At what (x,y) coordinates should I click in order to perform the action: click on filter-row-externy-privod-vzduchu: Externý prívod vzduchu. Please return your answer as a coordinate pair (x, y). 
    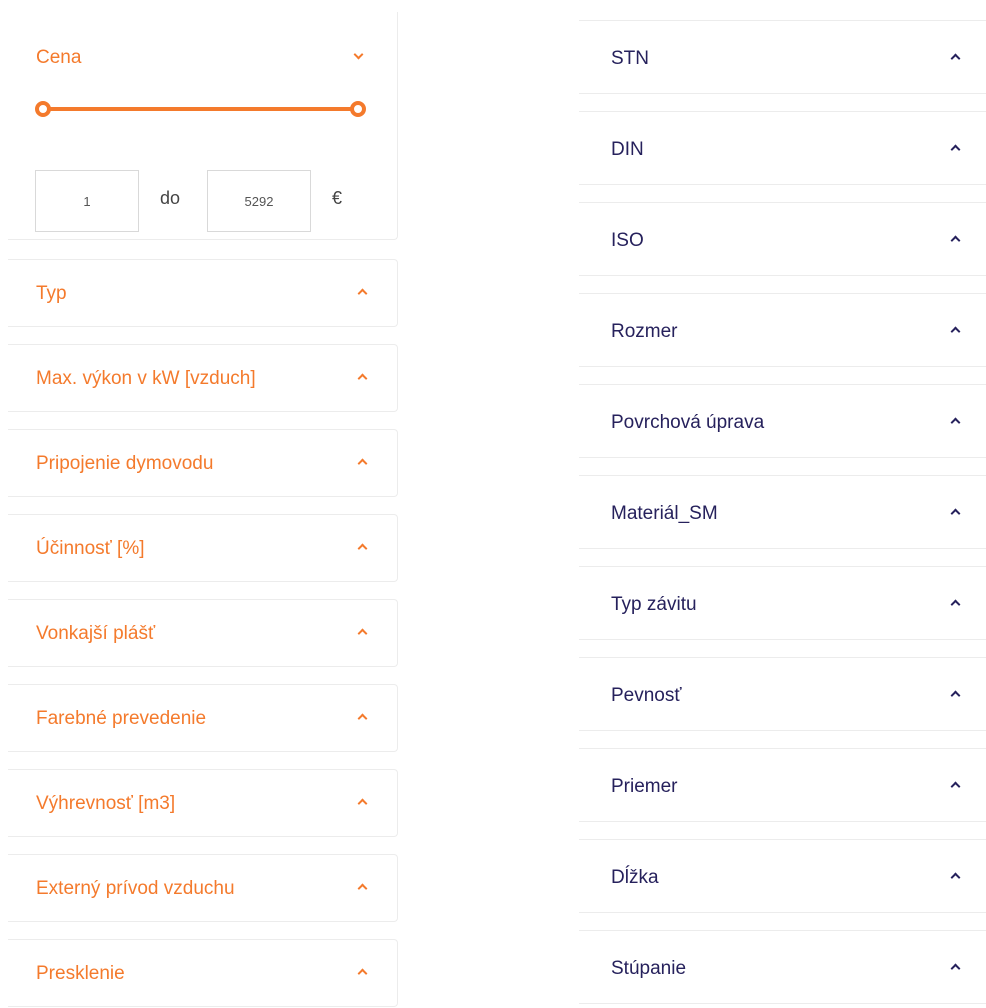
    Looking at the image, I should click on (203, 888).